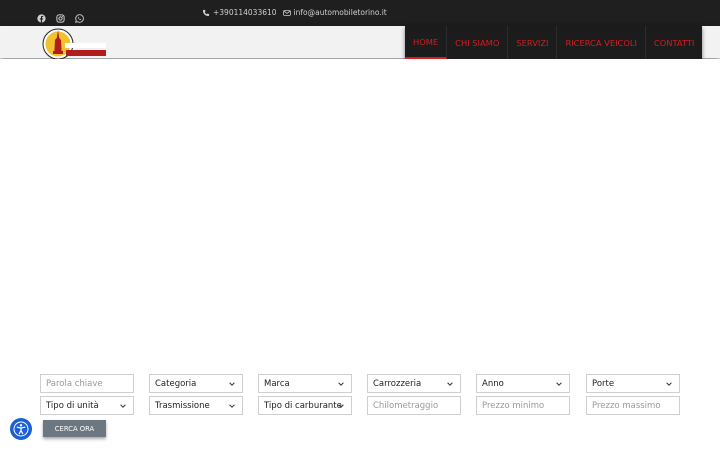 This screenshot has height=450, width=720. What do you see at coordinates (340, 12) in the screenshot?
I see `email-text: info@automobiletorino.it` at bounding box center [340, 12].